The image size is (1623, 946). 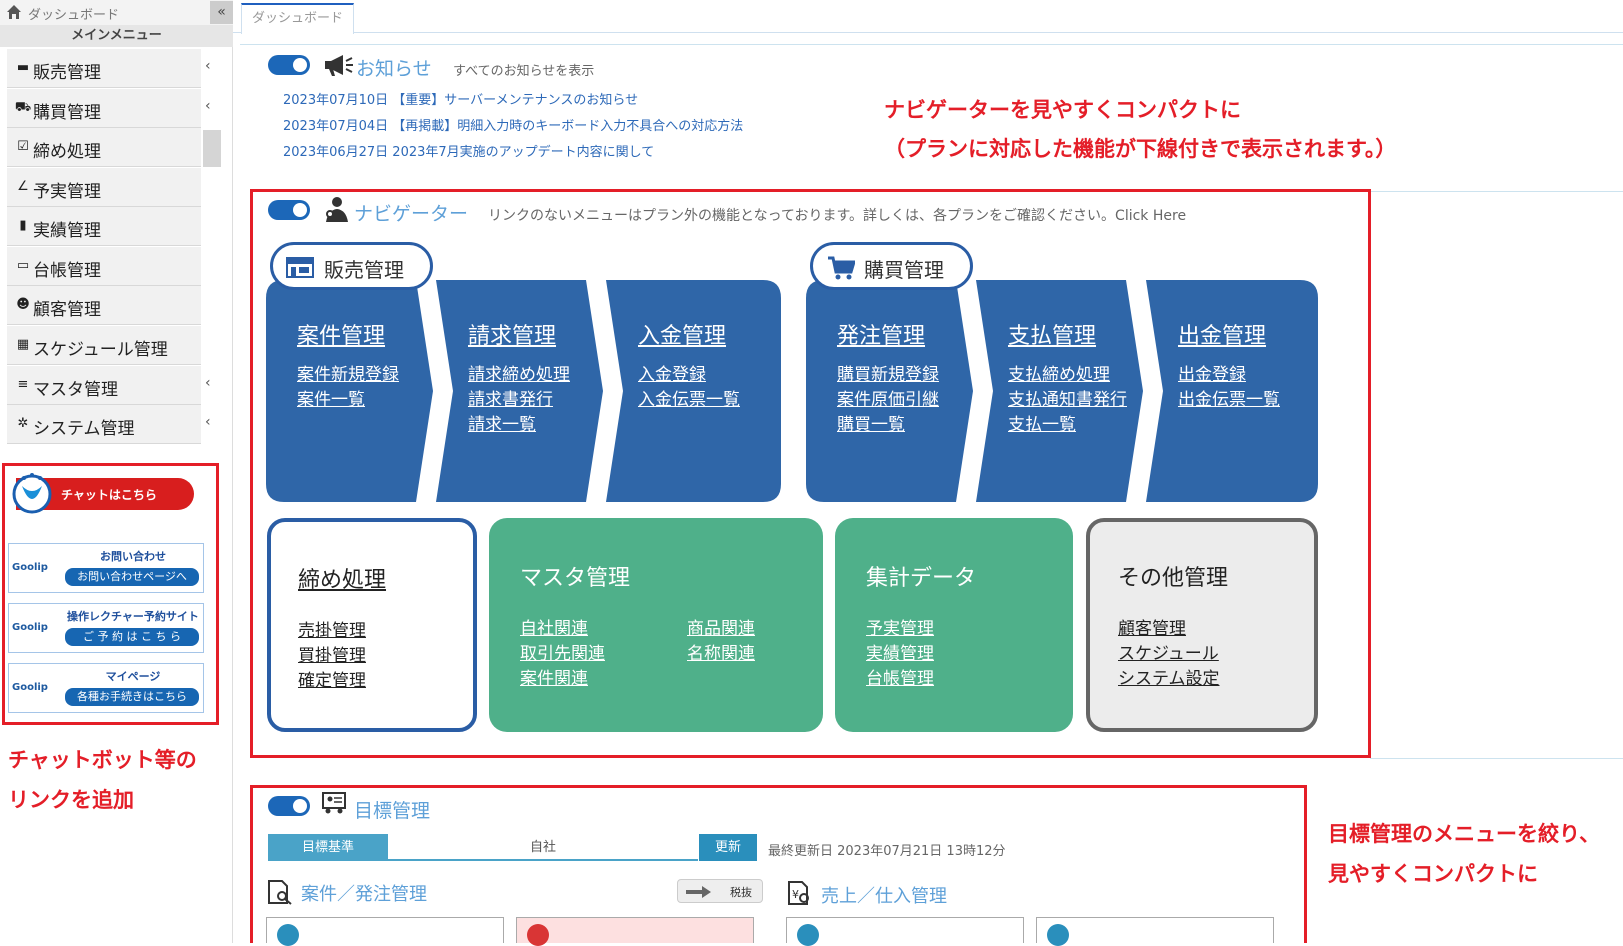 I want to click on show-all-notices-link: すべてのお知らせを表示, so click(x=523, y=69).